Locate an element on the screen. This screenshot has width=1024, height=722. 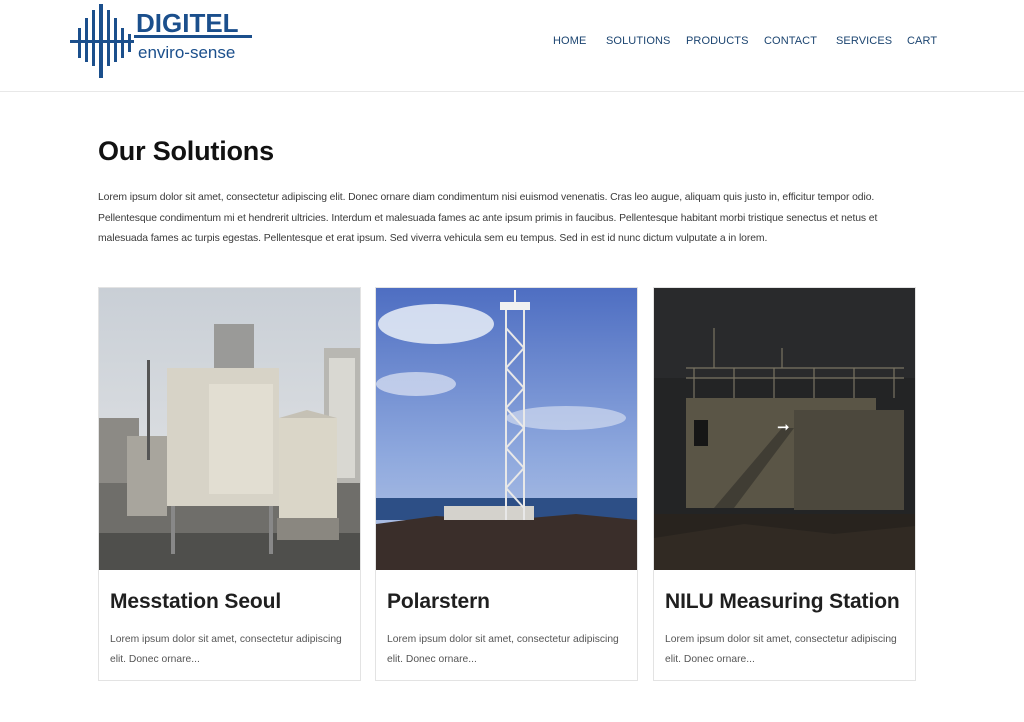
nav-contact: CONTACT is located at coordinates (790, 41).